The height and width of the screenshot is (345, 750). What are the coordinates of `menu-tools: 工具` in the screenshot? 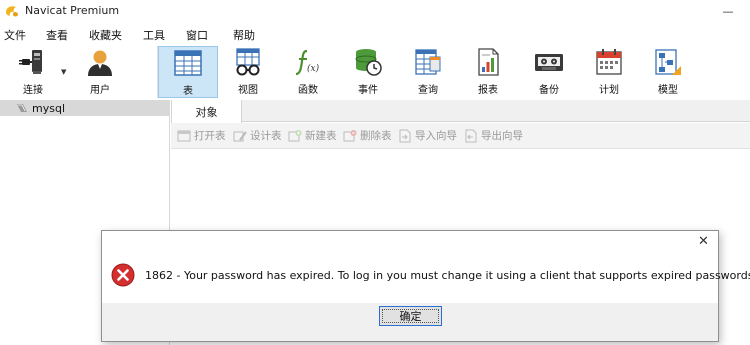 It's located at (154, 35).